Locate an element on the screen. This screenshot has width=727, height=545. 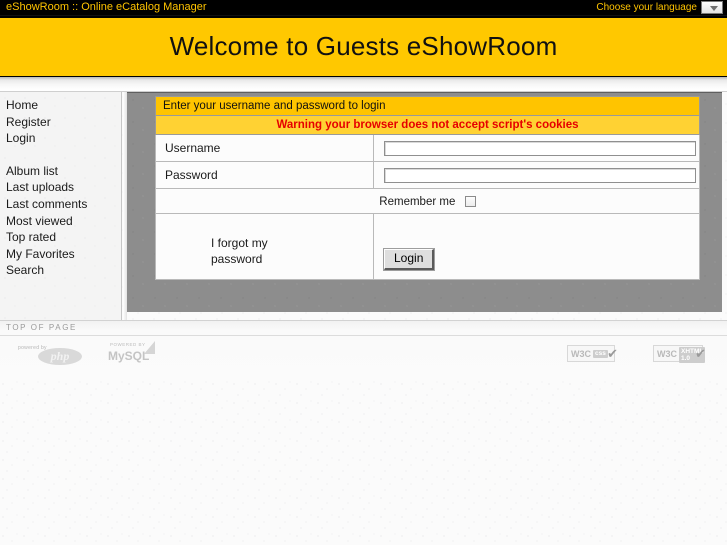
submit-cell: Login is located at coordinates (536, 246).